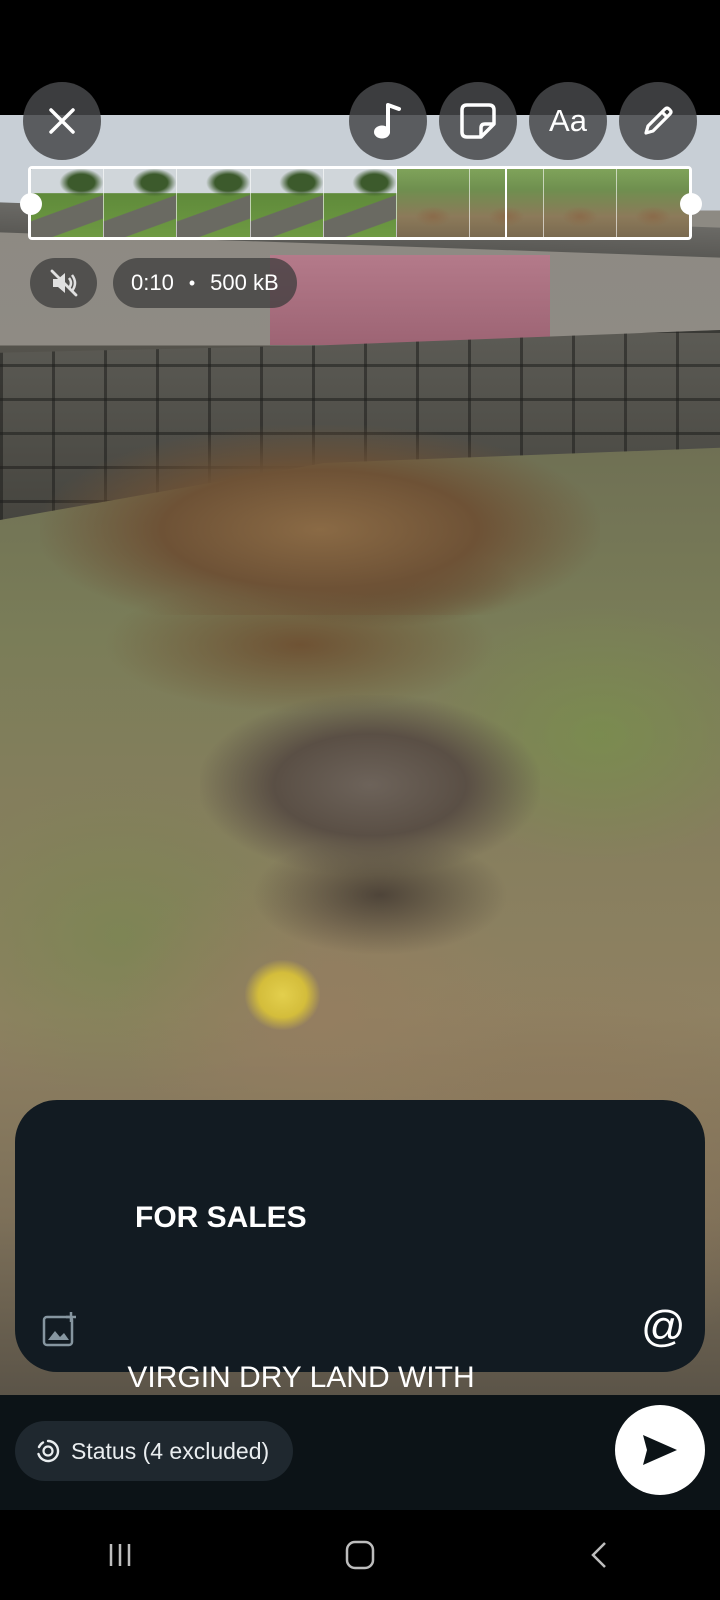 Image resolution: width=720 pixels, height=1600 pixels. I want to click on draw-button, so click(658, 121).